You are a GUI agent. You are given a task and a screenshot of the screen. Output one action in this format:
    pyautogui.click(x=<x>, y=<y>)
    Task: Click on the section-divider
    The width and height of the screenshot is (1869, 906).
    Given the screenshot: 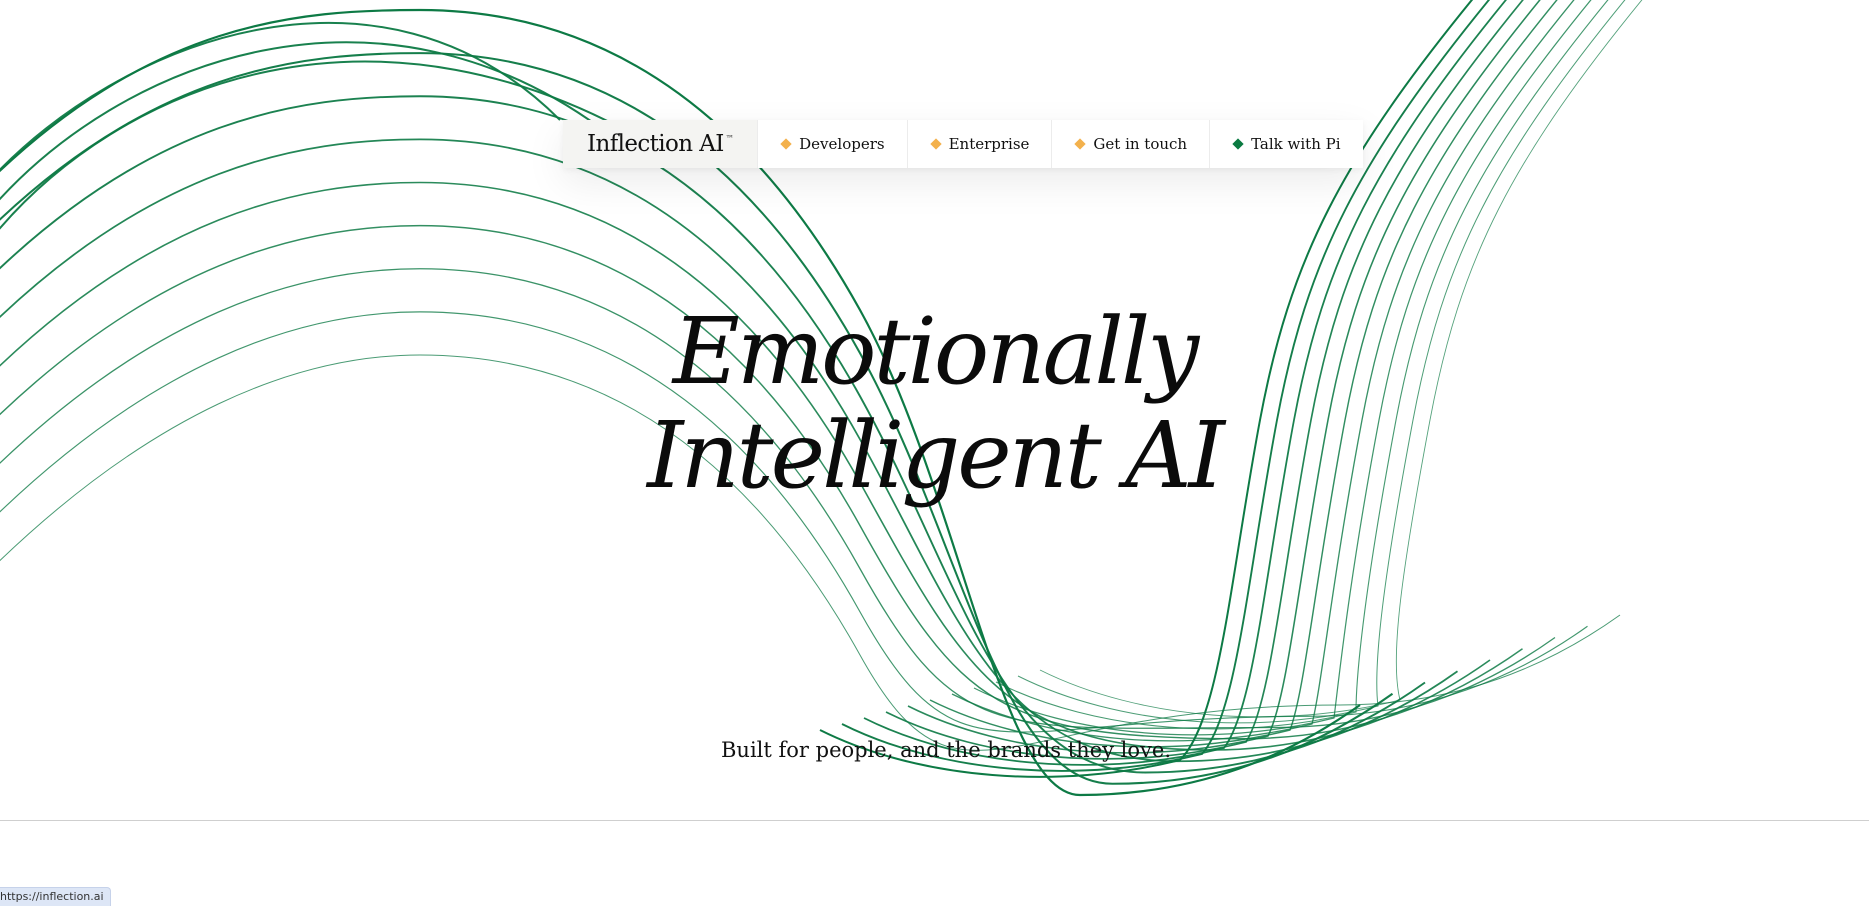 What is the action you would take?
    pyautogui.click(x=934, y=820)
    